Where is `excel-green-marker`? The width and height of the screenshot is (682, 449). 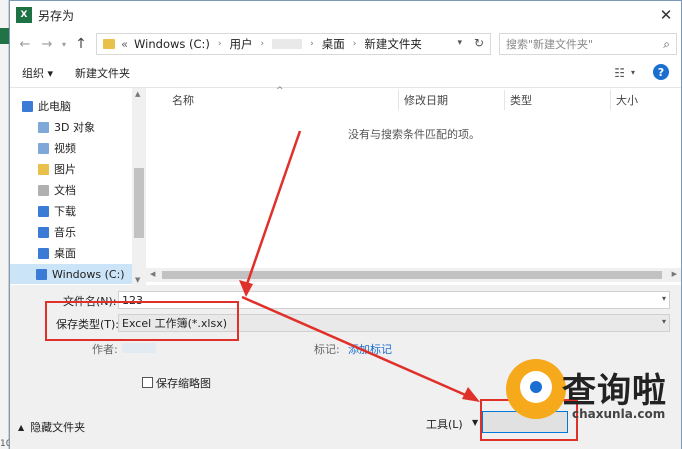 excel-green-marker is located at coordinates (4, 36).